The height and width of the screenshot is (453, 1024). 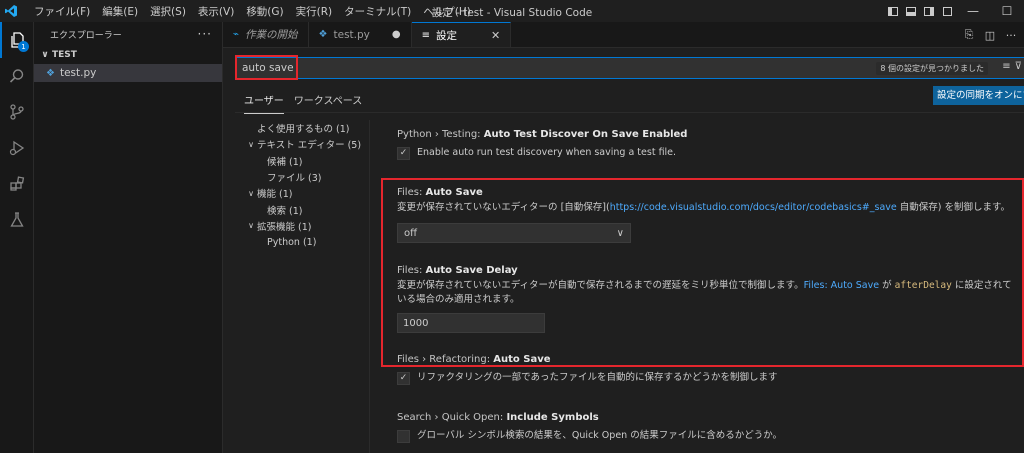 What do you see at coordinates (552, 417) in the screenshot?
I see `setting-name: Include Symbols` at bounding box center [552, 417].